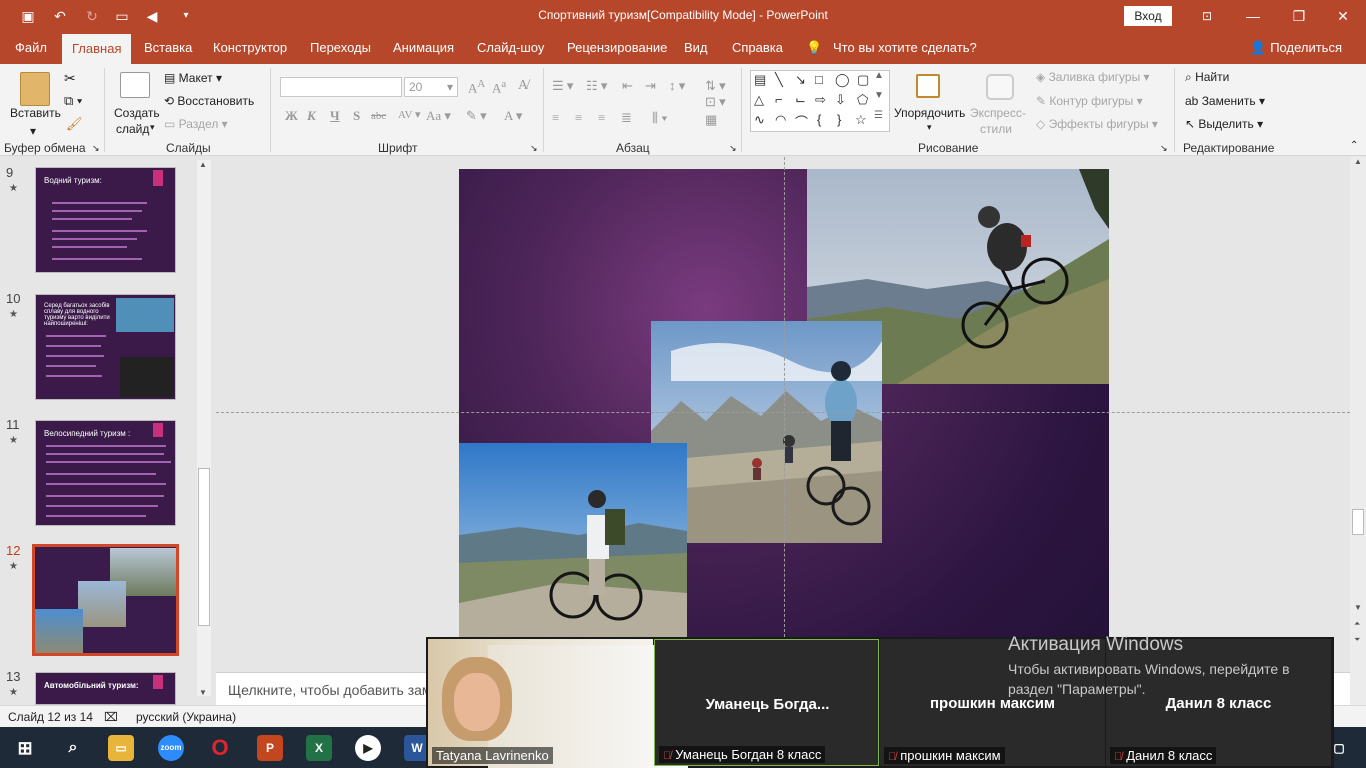 The height and width of the screenshot is (768, 1366). Describe the element at coordinates (626, 118) in the screenshot. I see `justify-icon: ≣` at that location.